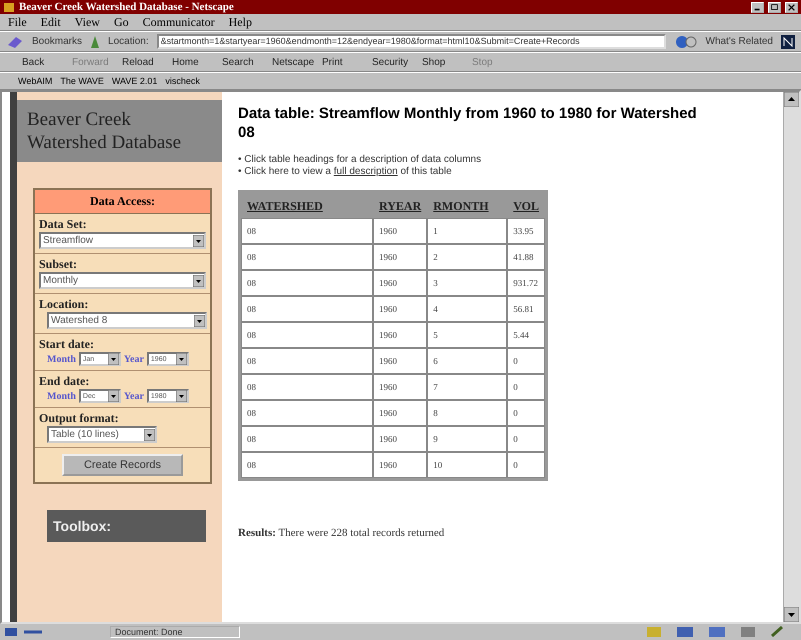  Describe the element at coordinates (411, 41) in the screenshot. I see `url-field: &startmonth=1&startyear=1960&endmonth=12&endyear=1980&format=html10&Submit=Create+Records` at that location.